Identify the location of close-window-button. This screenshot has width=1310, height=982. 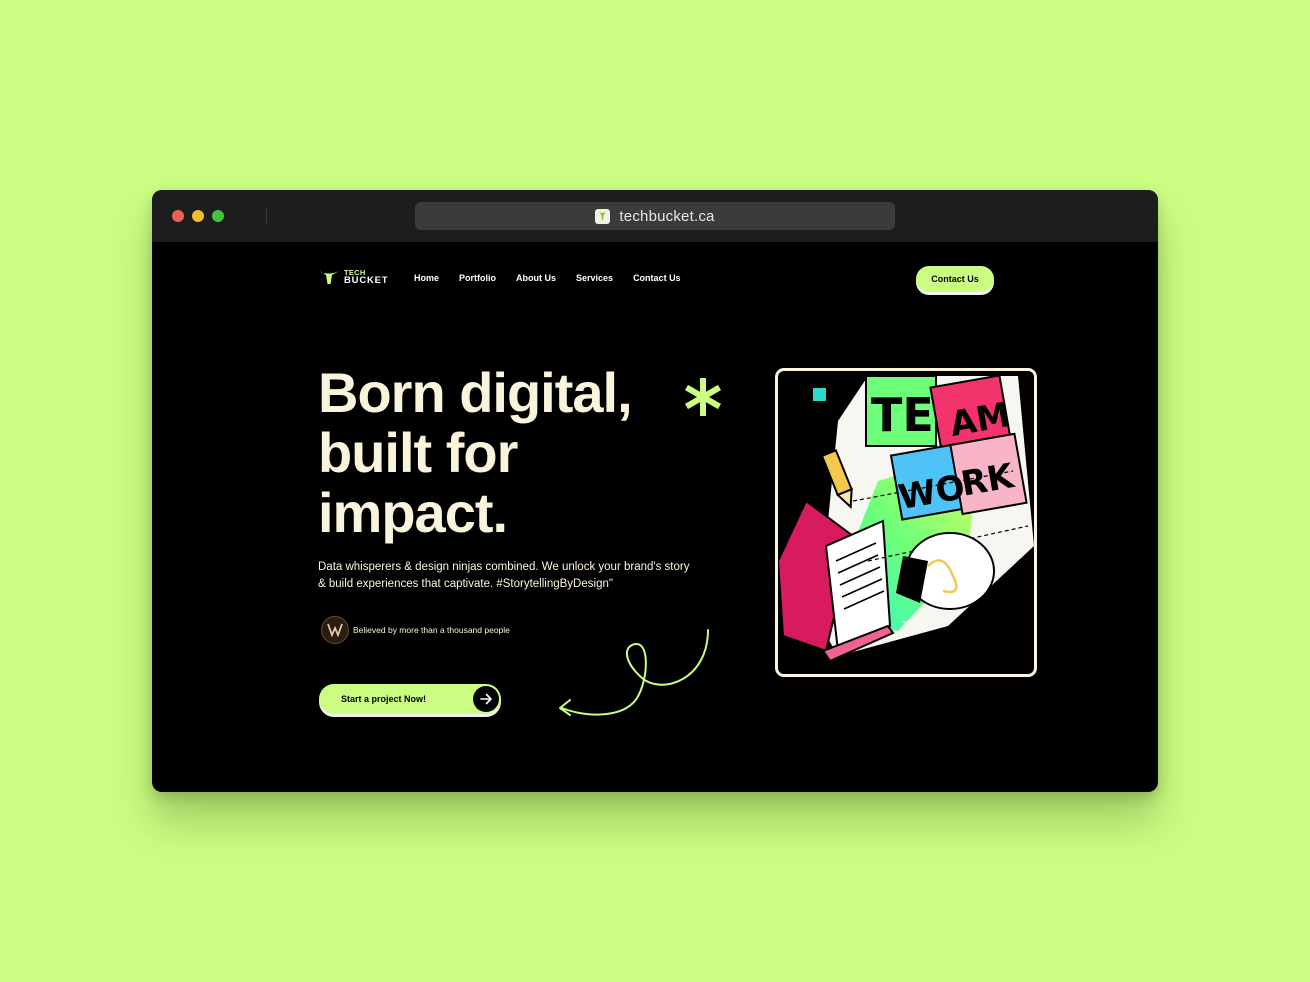
(178, 216).